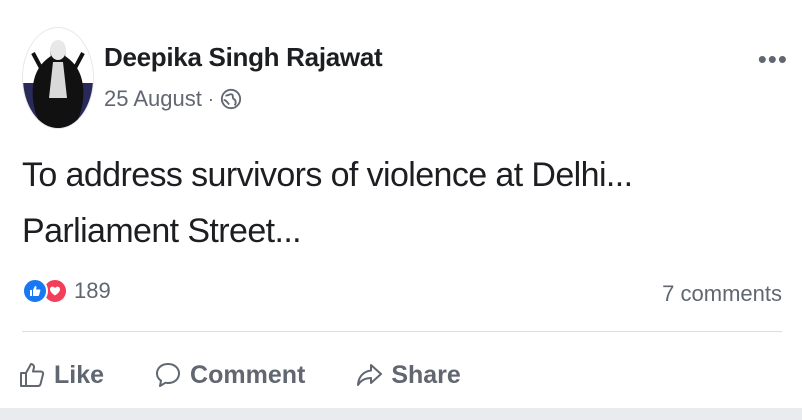 This screenshot has height=420, width=802. What do you see at coordinates (231, 99) in the screenshot?
I see `globe-icon` at bounding box center [231, 99].